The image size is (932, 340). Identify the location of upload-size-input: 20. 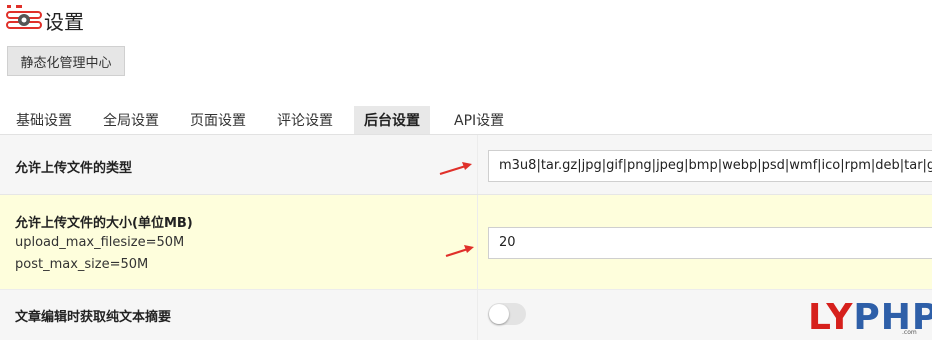
(710, 243).